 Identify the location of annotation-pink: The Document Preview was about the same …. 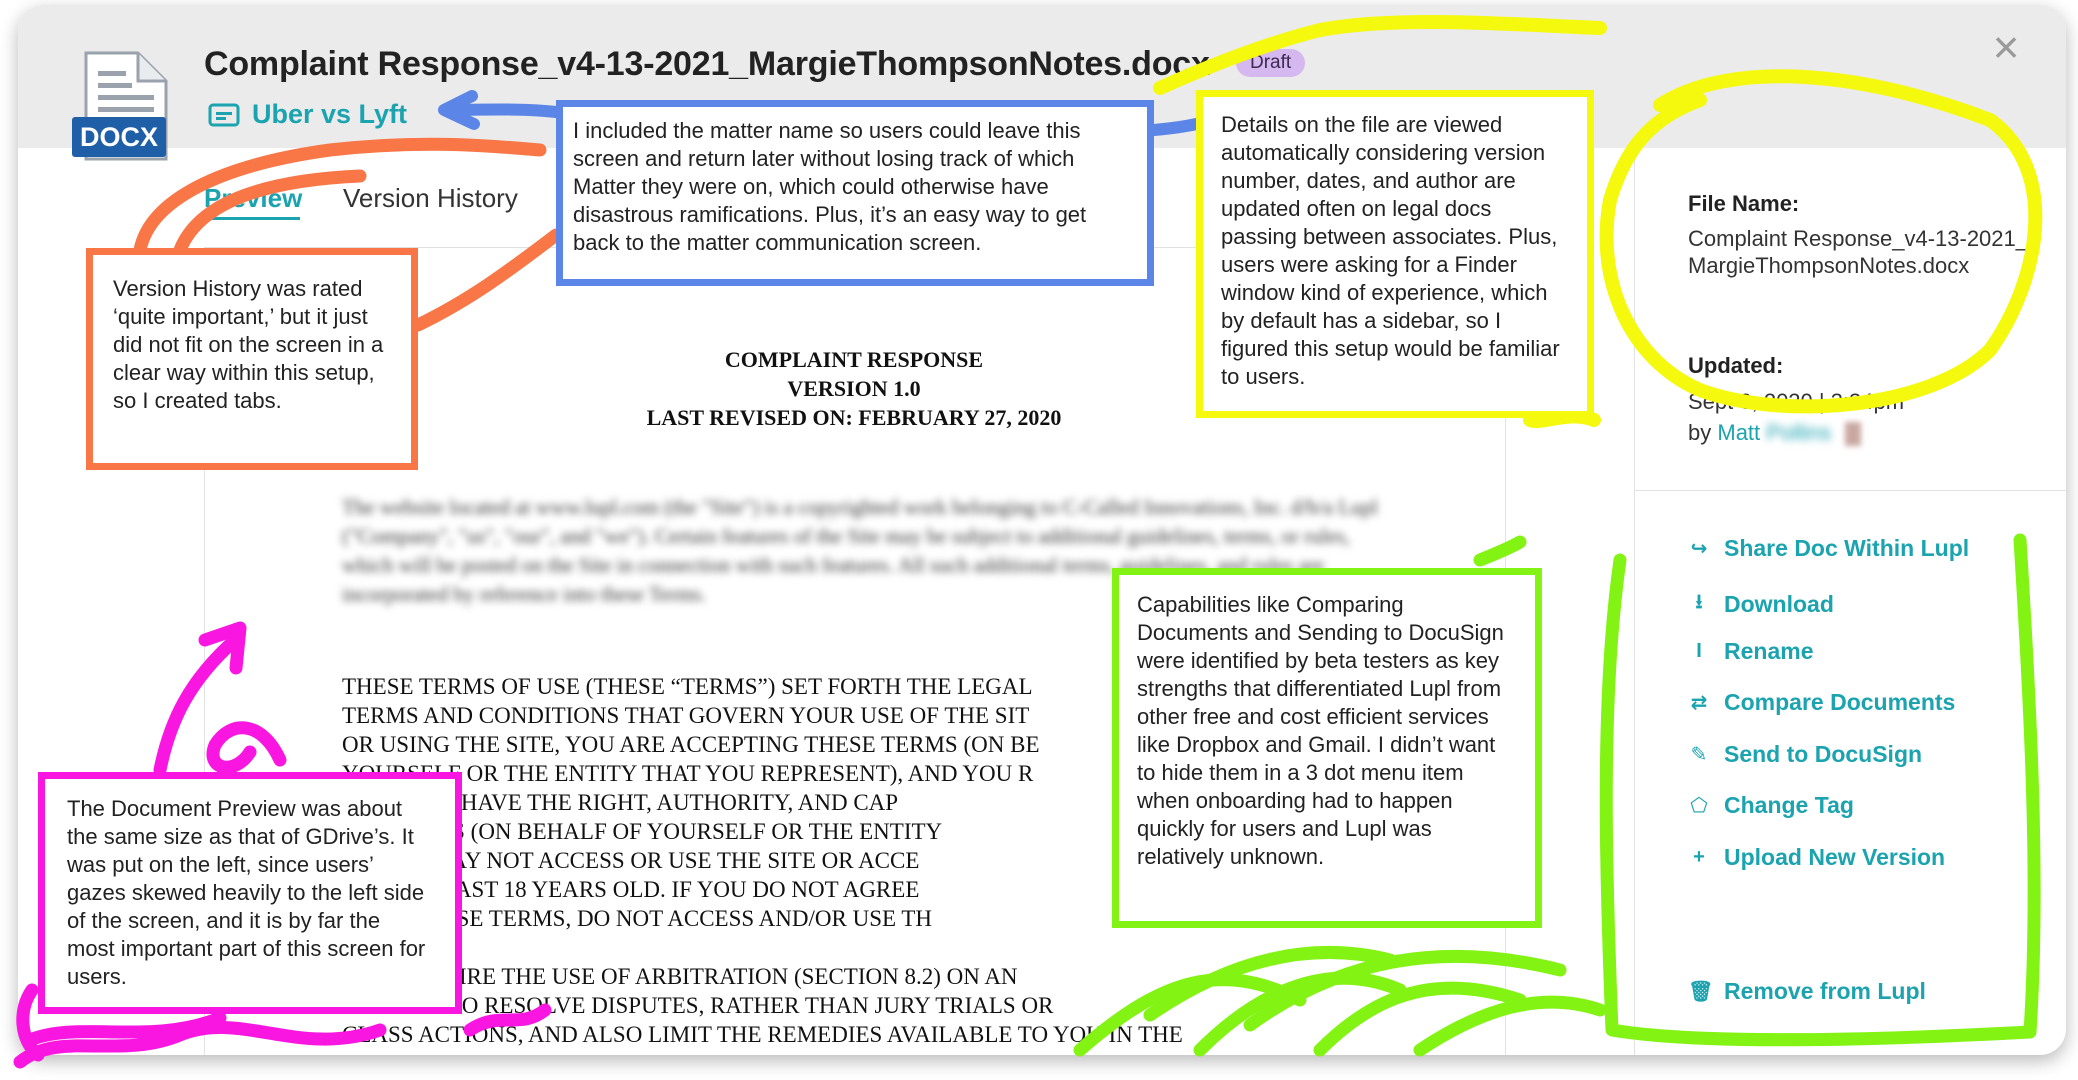
(250, 893).